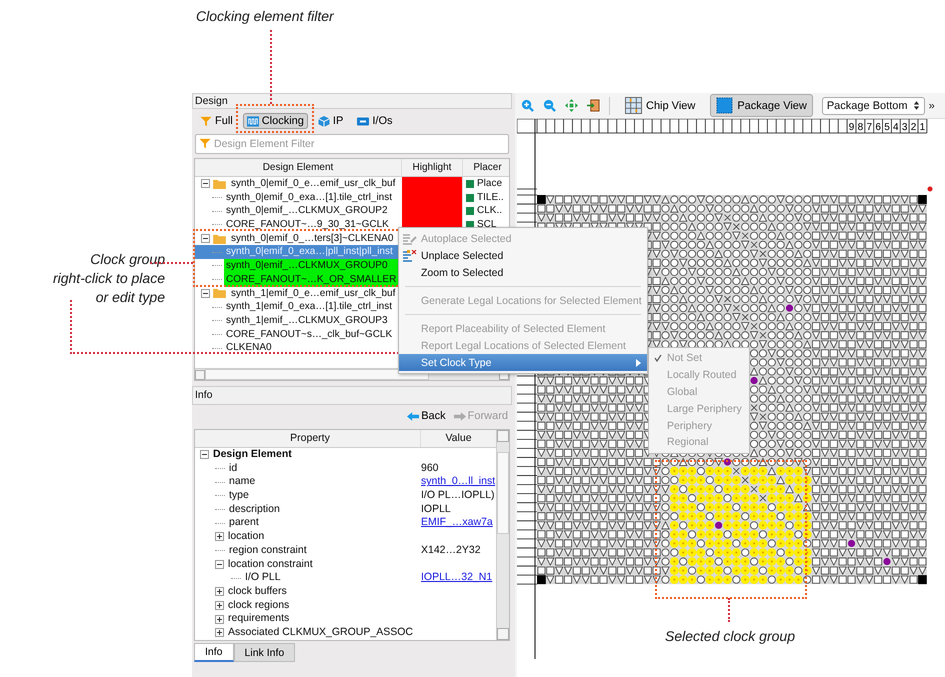 The width and height of the screenshot is (945, 677). I want to click on property-name: location, so click(246, 537).